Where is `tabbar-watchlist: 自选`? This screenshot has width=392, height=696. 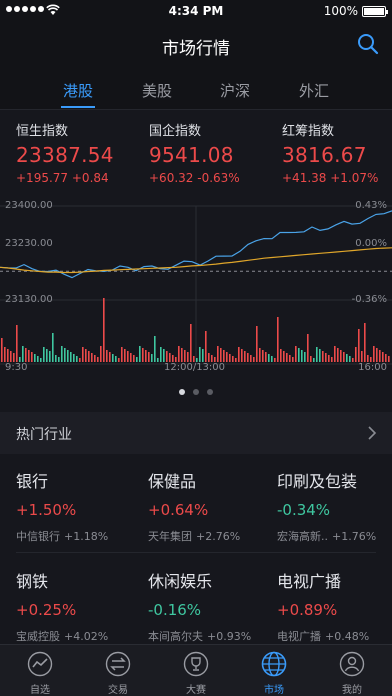 tabbar-watchlist: 自选 is located at coordinates (40, 670).